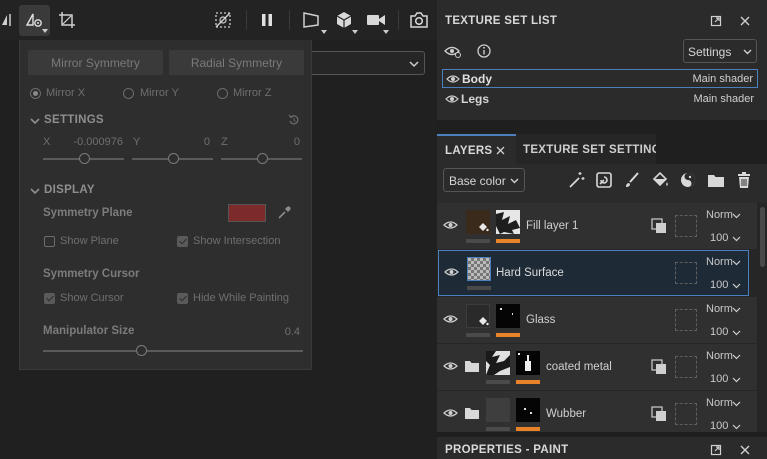 The width and height of the screenshot is (767, 459). I want to click on x-offset-slider-handle, so click(84, 158).